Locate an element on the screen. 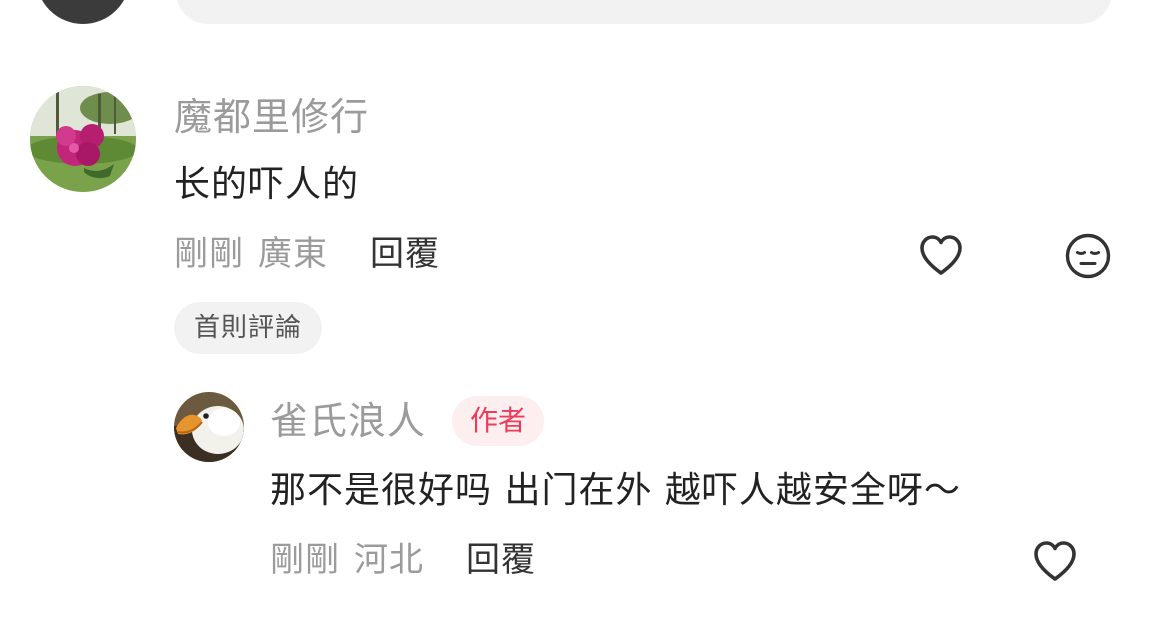 This screenshot has height=620, width=1160. author-username: 雀氏浪人 is located at coordinates (348, 421).